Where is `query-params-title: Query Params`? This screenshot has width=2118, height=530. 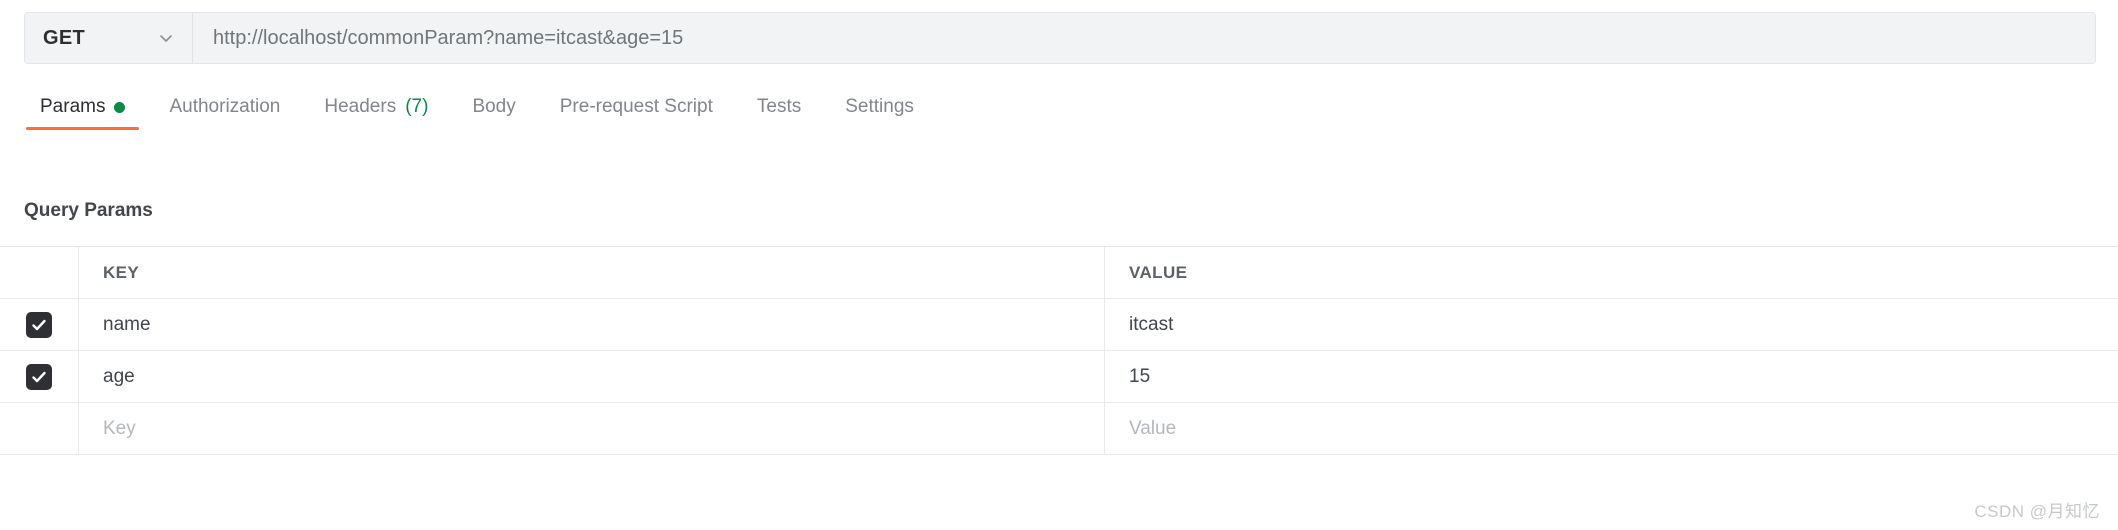 query-params-title: Query Params is located at coordinates (88, 210).